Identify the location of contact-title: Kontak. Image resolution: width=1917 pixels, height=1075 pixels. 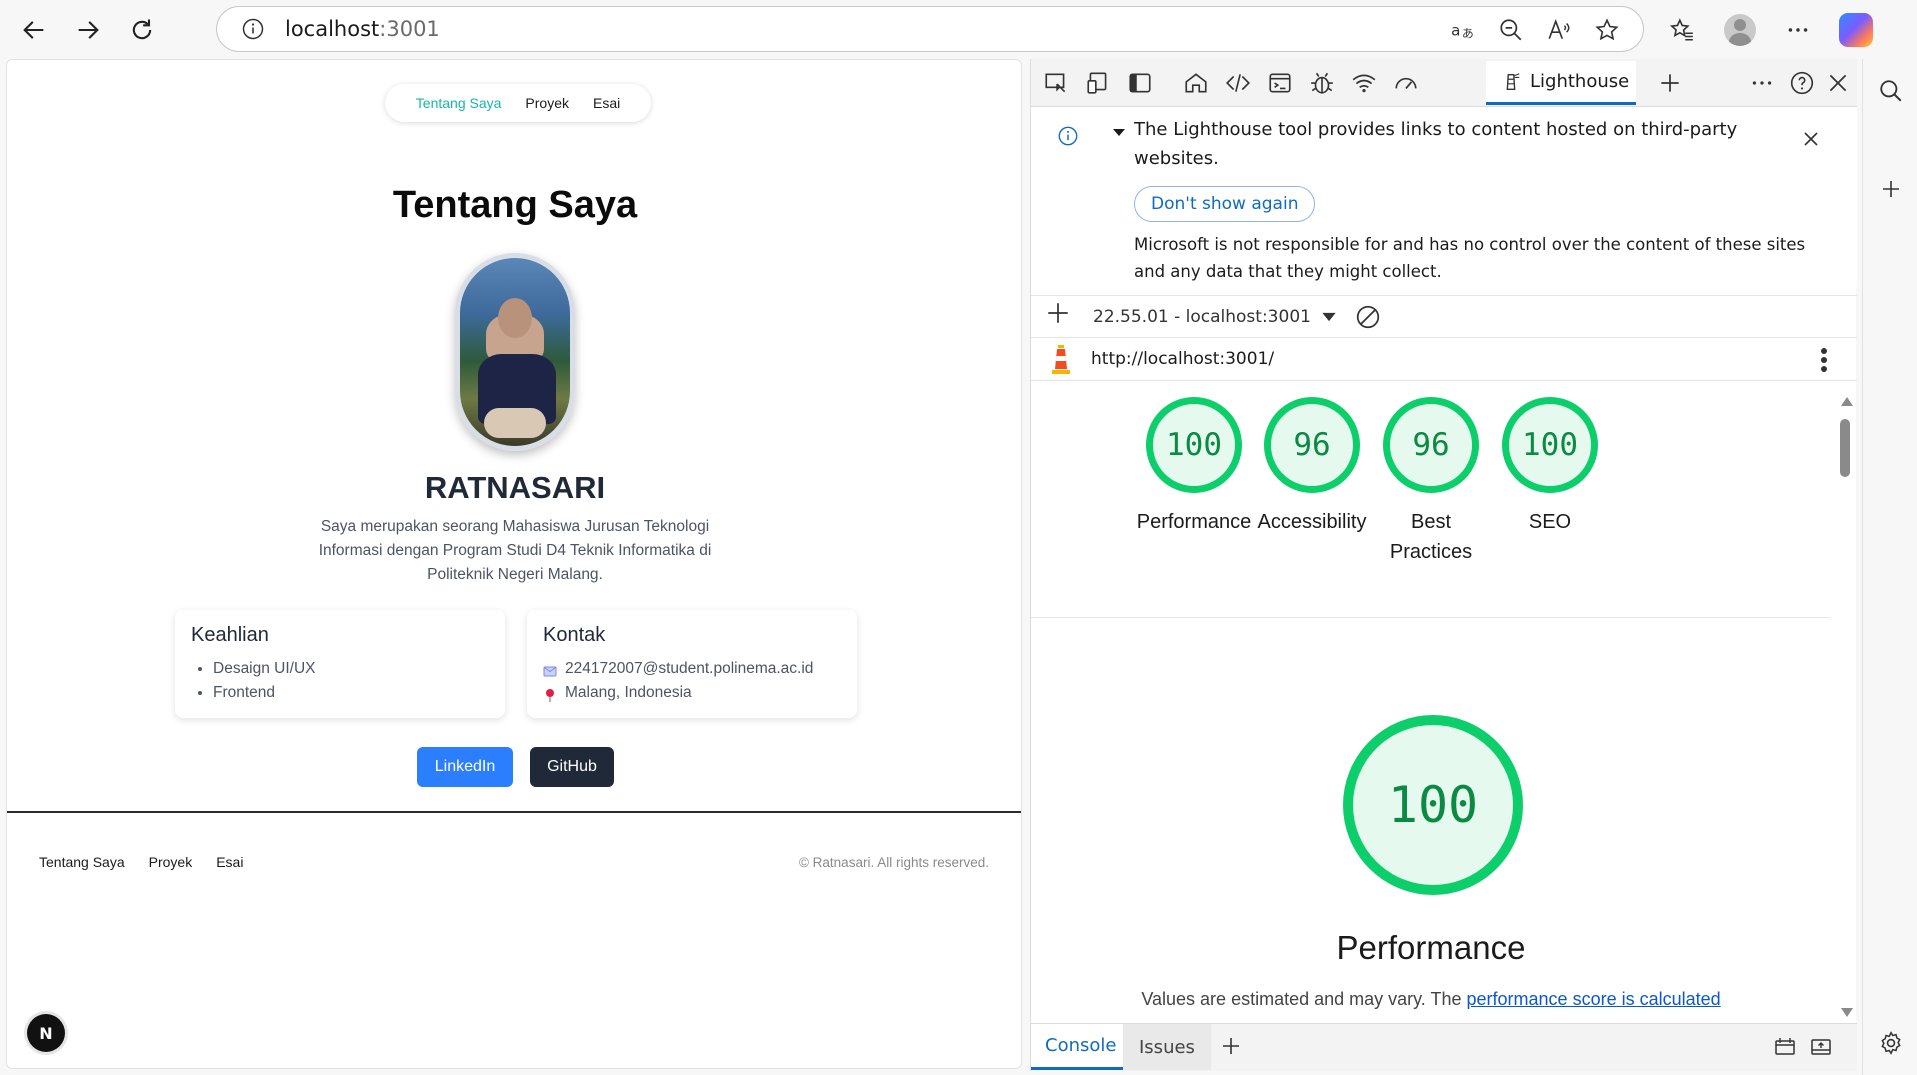
(574, 635).